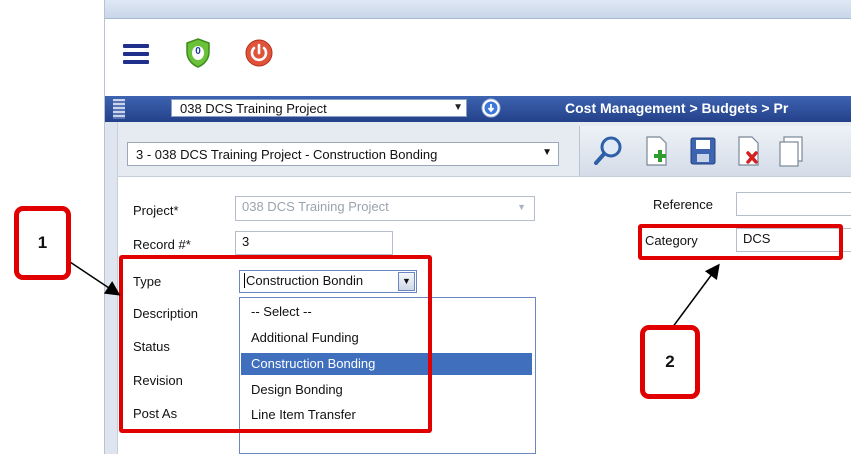  I want to click on annotation-arrows, so click(394, 295).